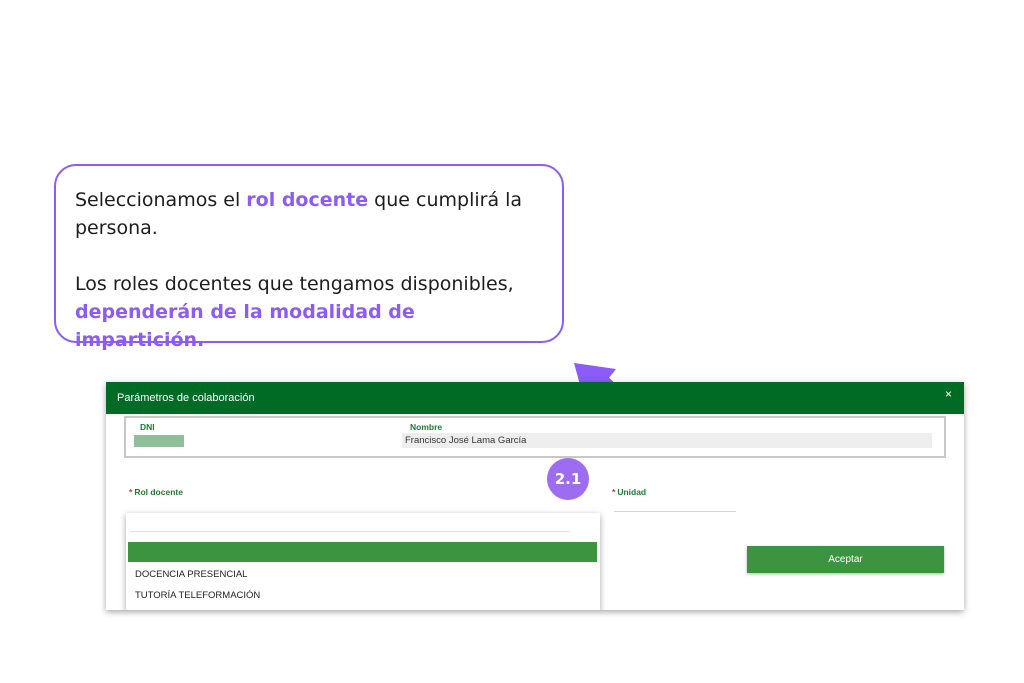  I want to click on name-value: Francisco José Lama García, so click(667, 440).